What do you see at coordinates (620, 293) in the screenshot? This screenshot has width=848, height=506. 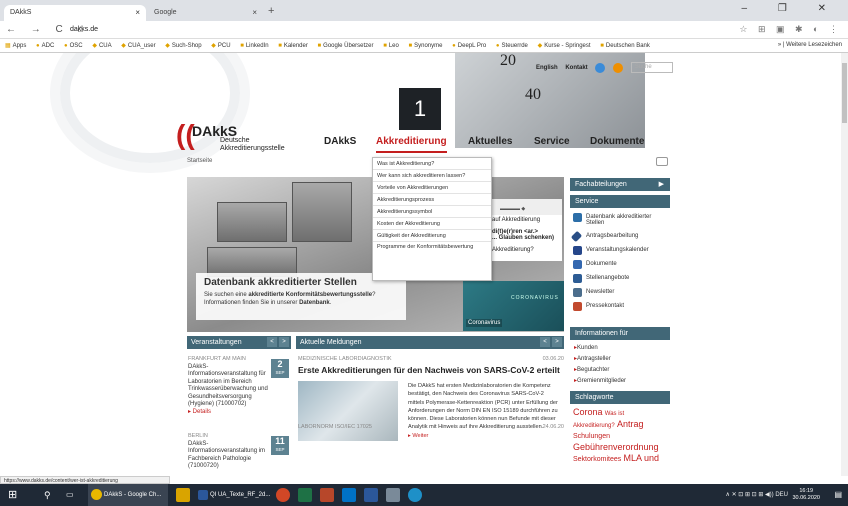 I see `service-item: Newsletter` at bounding box center [620, 293].